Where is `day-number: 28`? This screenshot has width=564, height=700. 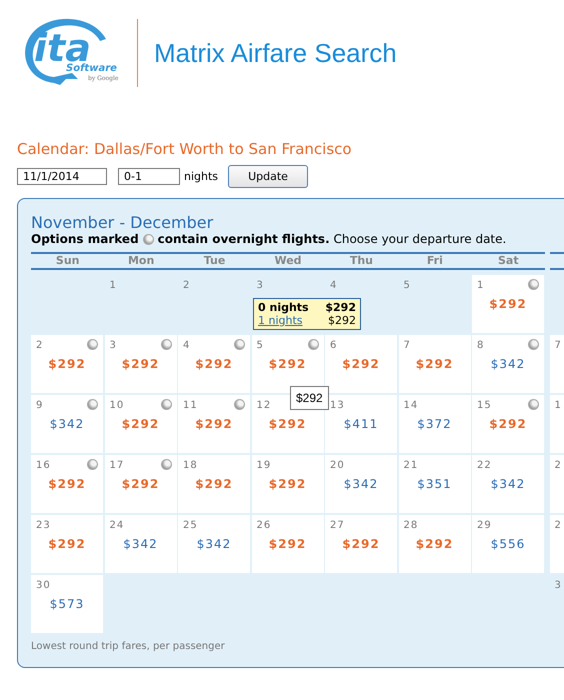
day-number: 28 is located at coordinates (411, 525).